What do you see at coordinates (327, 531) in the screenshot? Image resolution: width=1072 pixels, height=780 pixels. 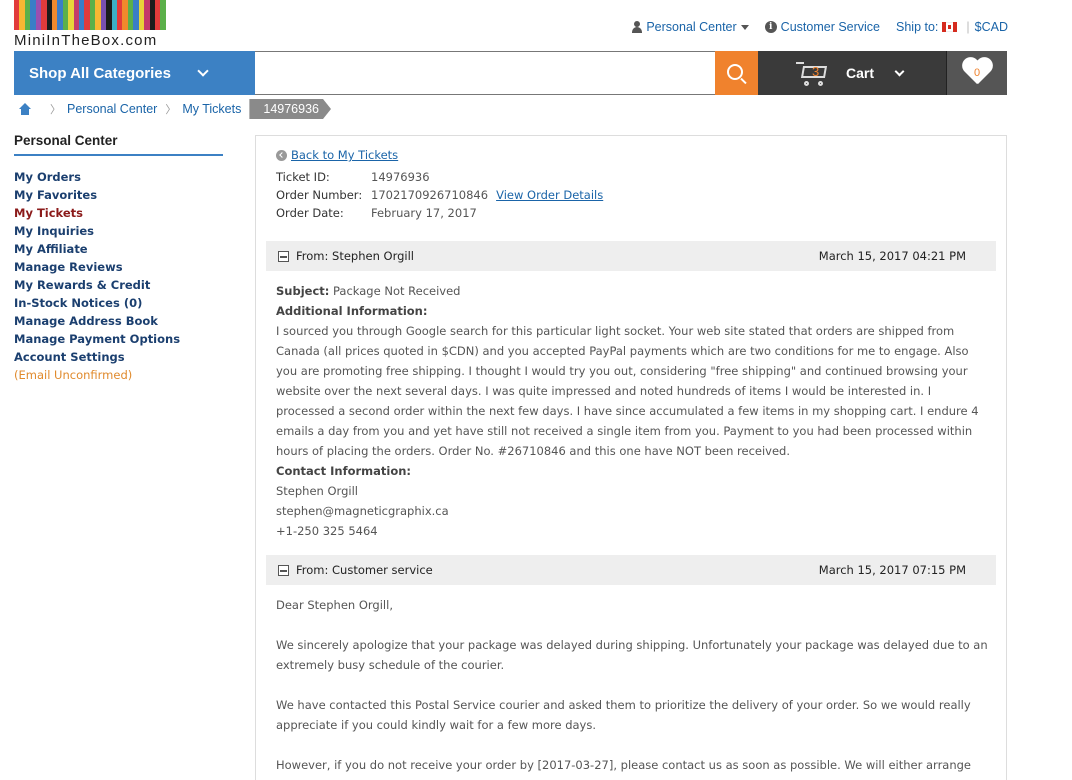 I see `contact-phone: +1-250 325 5464` at bounding box center [327, 531].